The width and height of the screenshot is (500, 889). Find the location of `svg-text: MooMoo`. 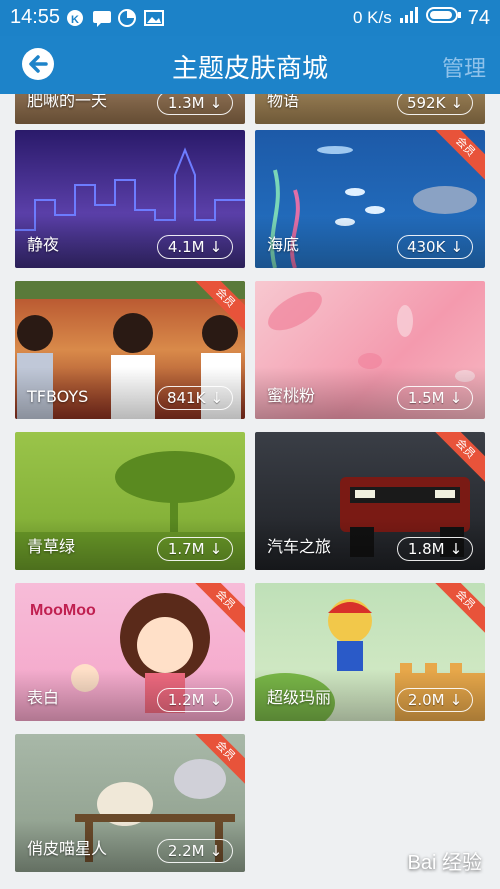

svg-text: MooMoo is located at coordinates (63, 610).